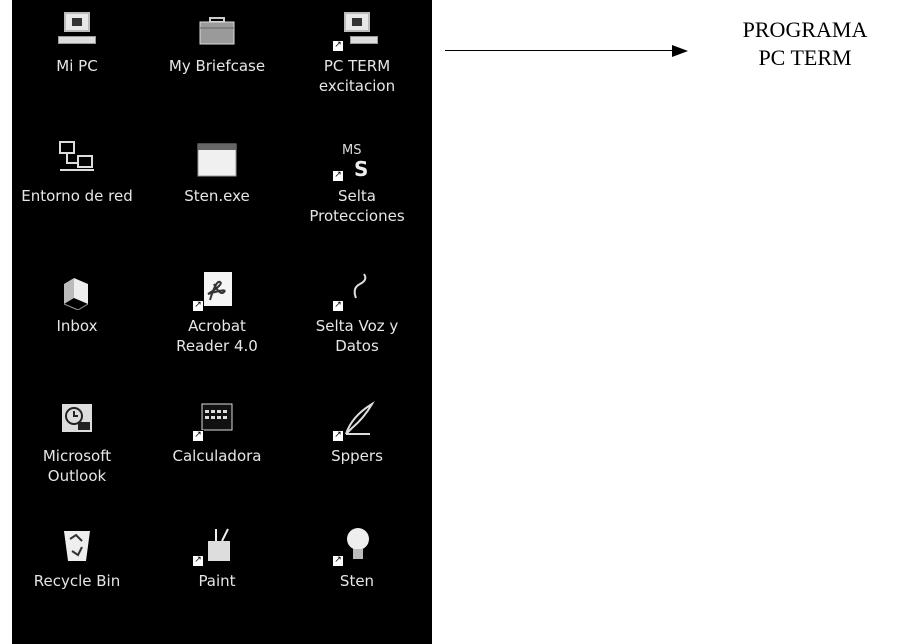  Describe the element at coordinates (351, 150) in the screenshot. I see `svg-text: MS` at that location.